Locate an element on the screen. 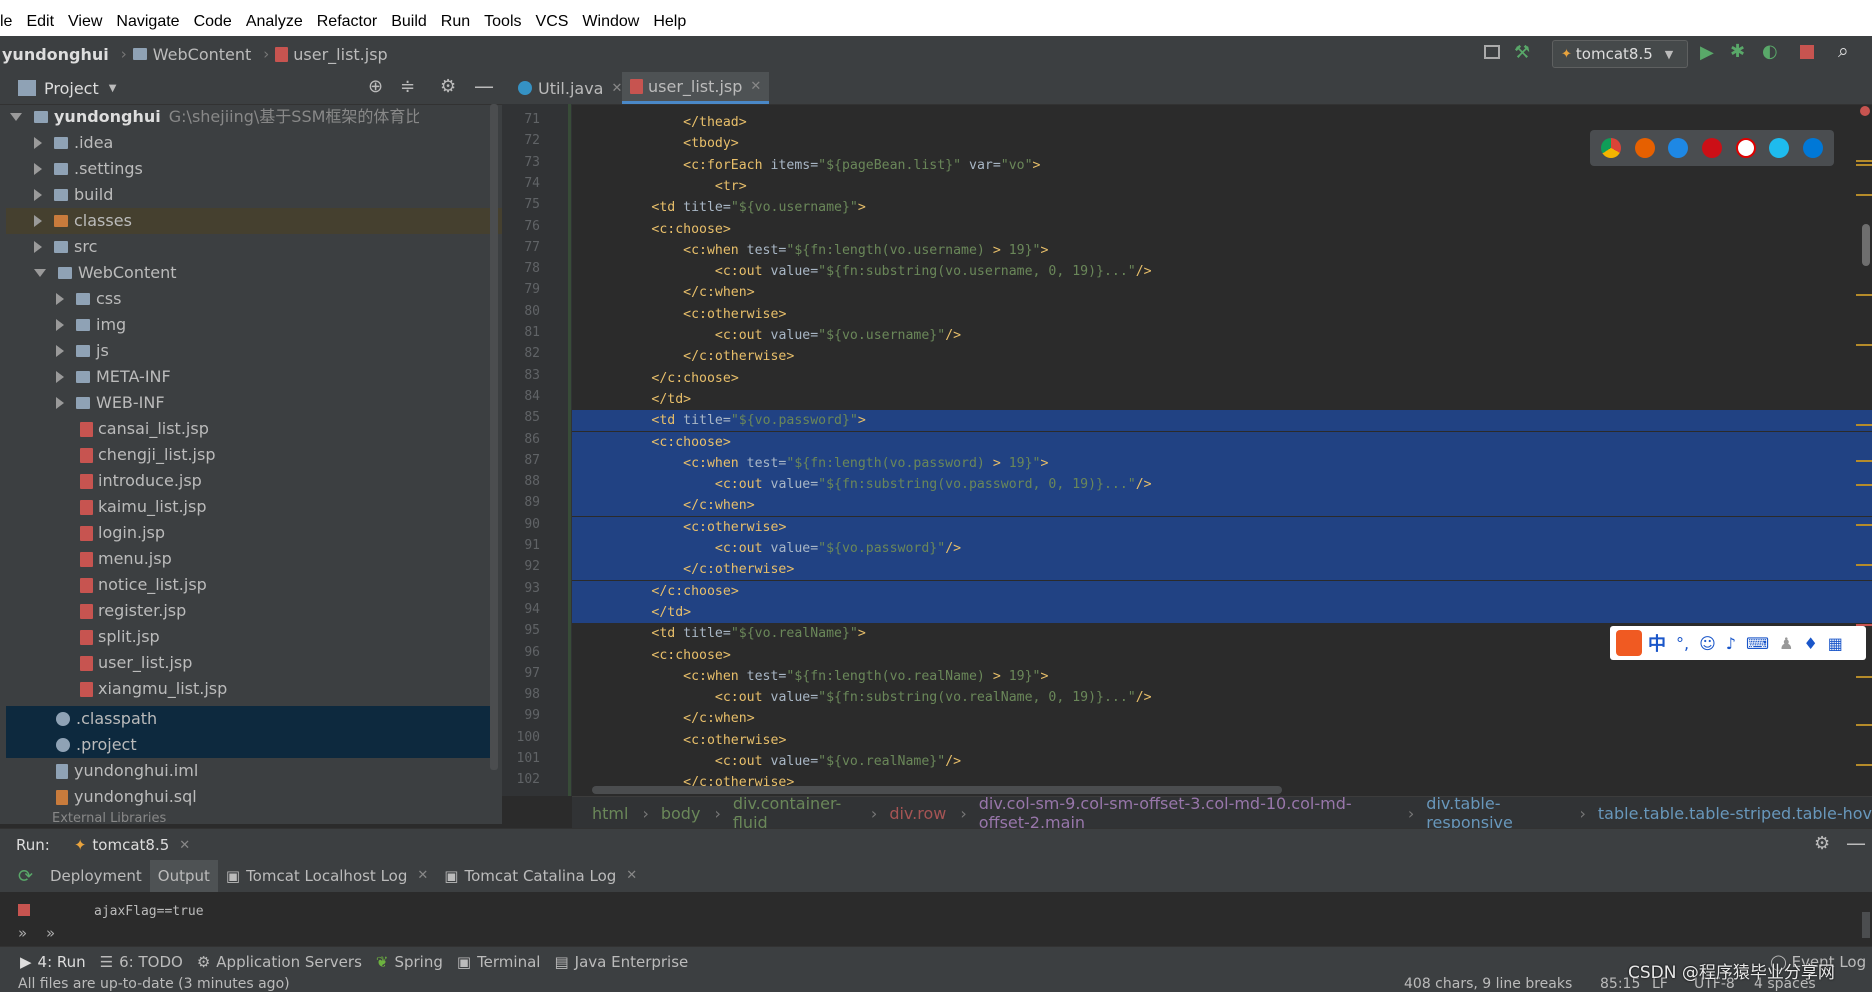 The image size is (1872, 992). edge-icon is located at coordinates (1813, 148).